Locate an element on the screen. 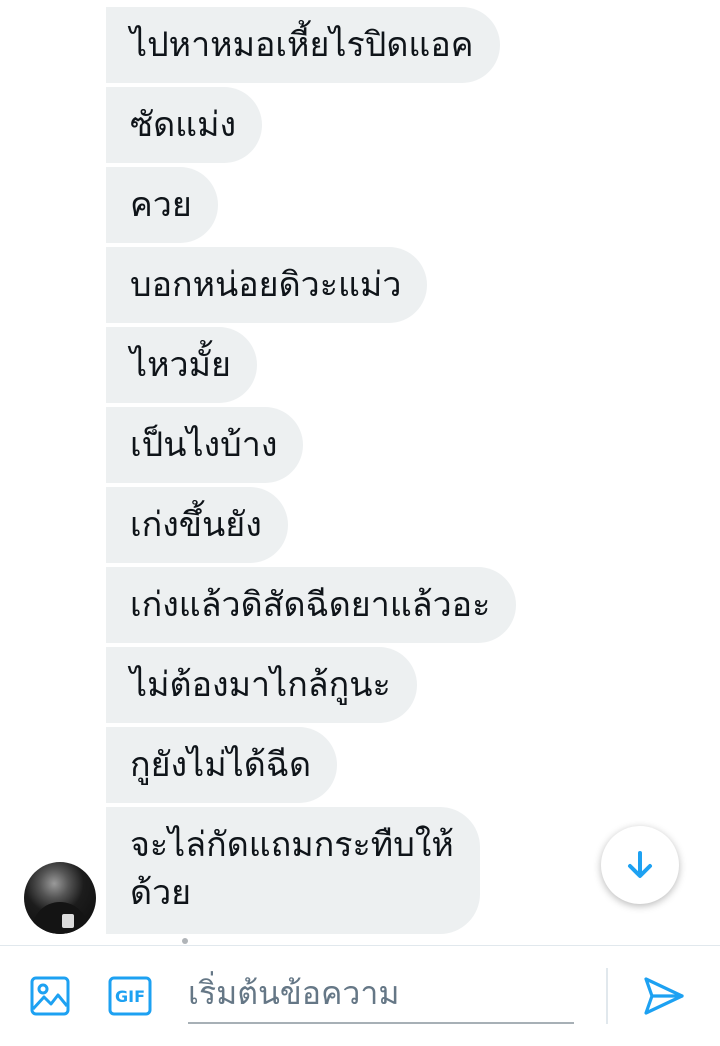 The image size is (720, 1046). message-bubble: เก่งขึ้นยัง is located at coordinates (197, 525).